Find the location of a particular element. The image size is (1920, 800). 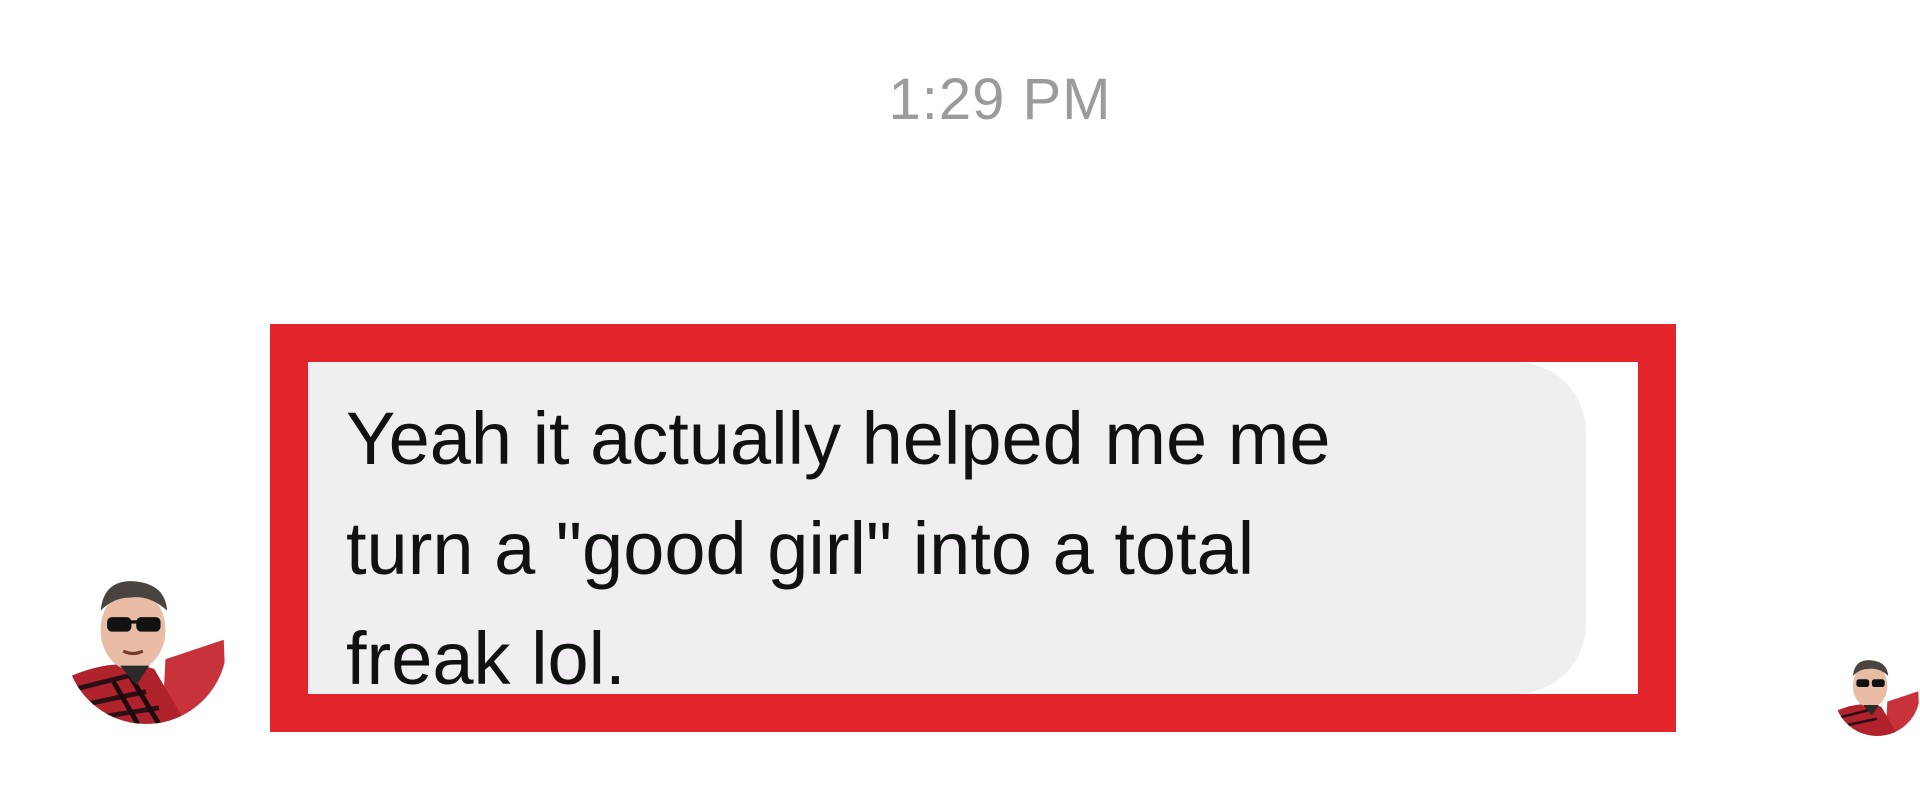

read-receipt-avatar is located at coordinates (1877, 693).